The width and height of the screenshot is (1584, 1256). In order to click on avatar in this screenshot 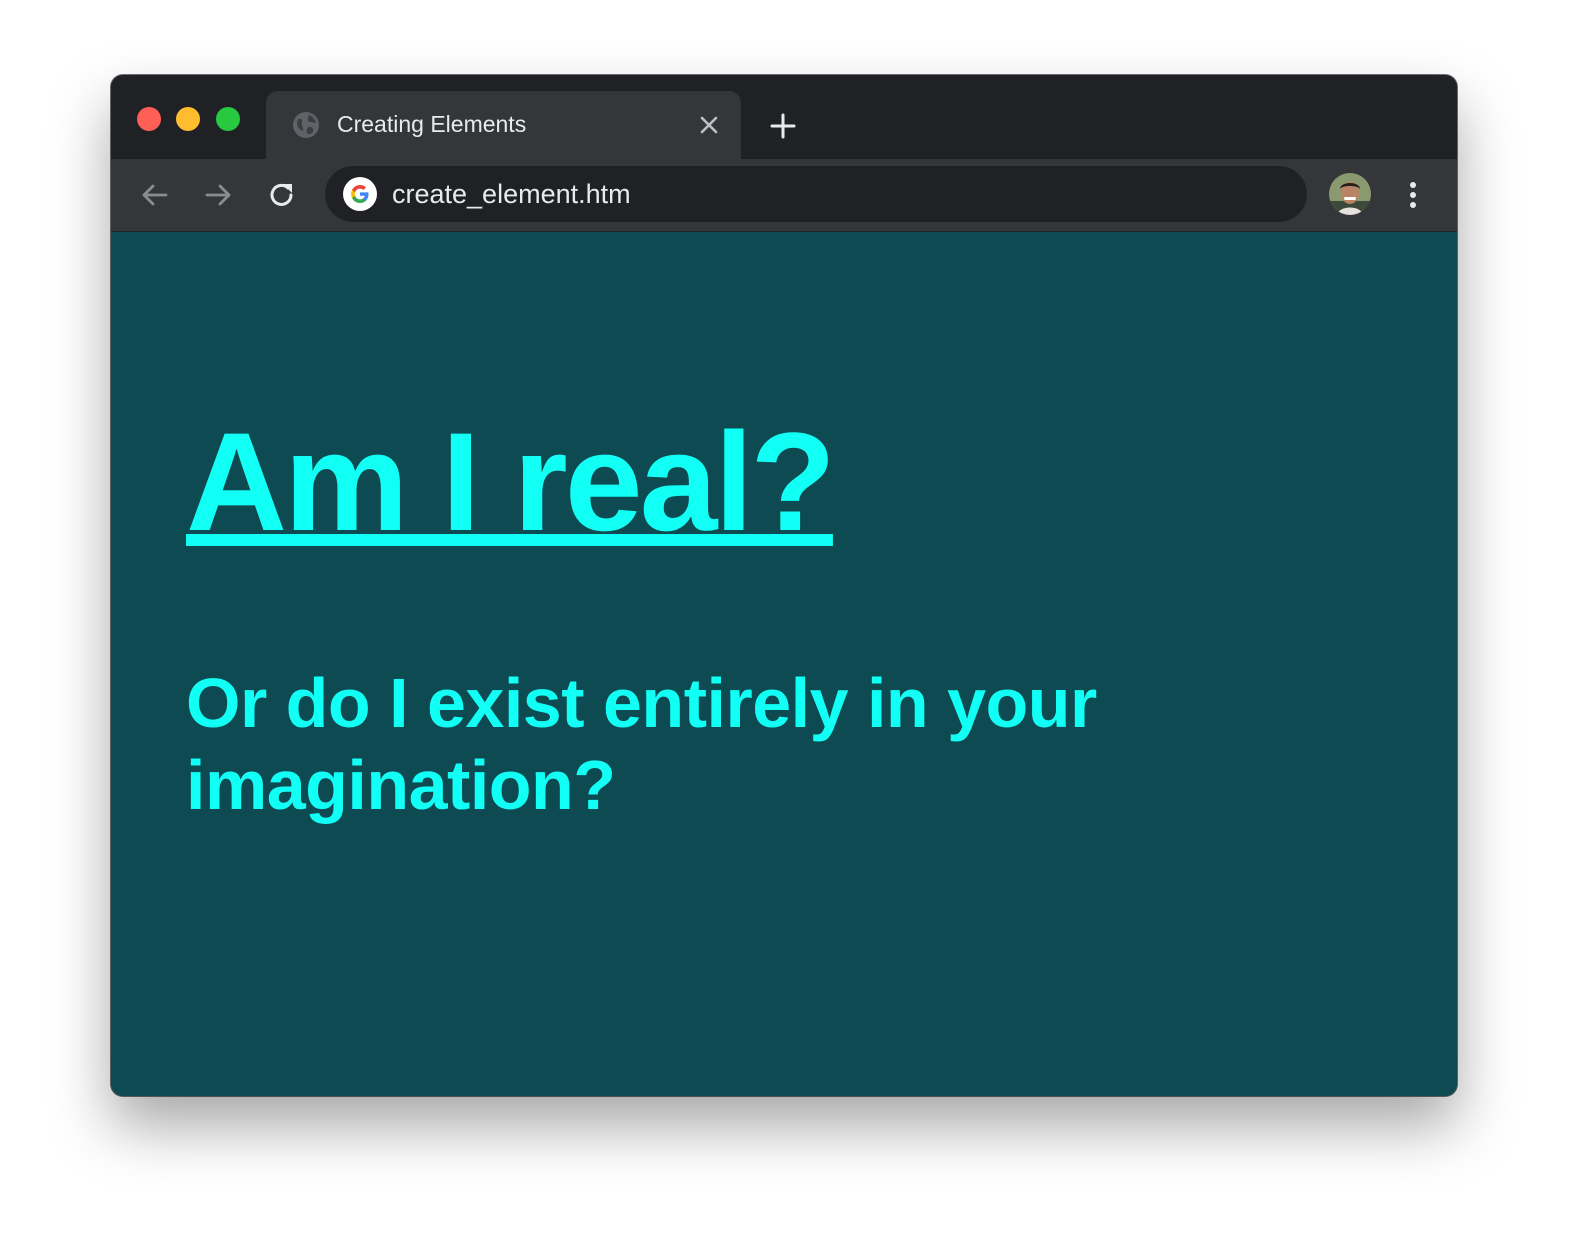, I will do `click(1350, 194)`.